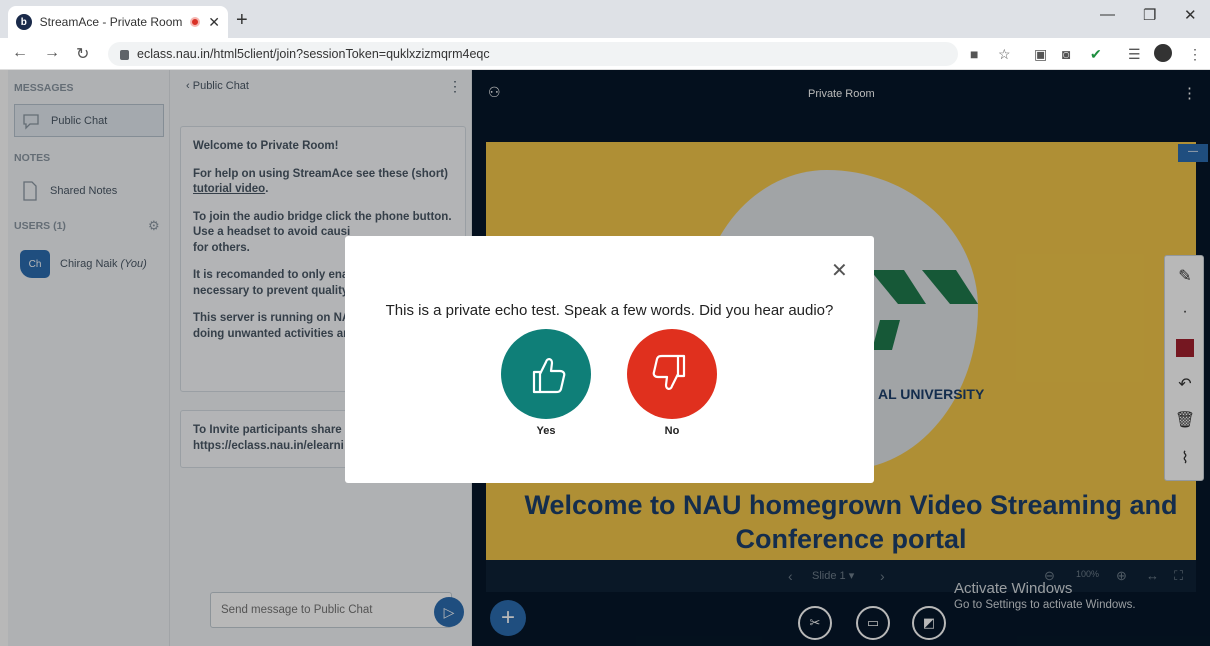  Describe the element at coordinates (111, 22) in the screenshot. I see `tab-title: StreamAce - Private Room` at that location.